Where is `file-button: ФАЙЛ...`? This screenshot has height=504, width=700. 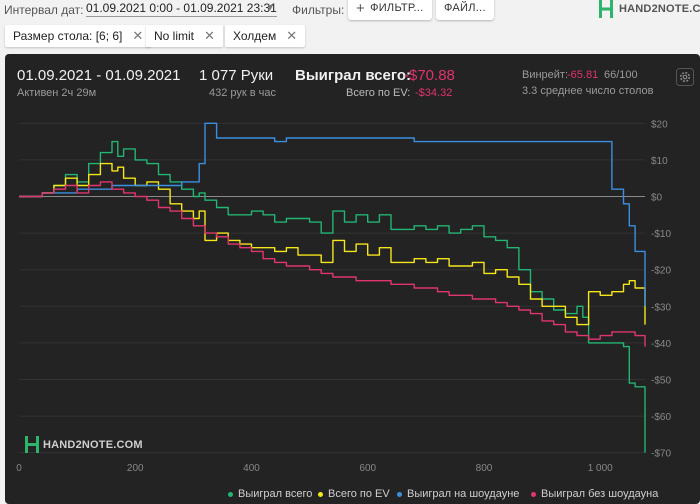 file-button: ФАЙЛ... is located at coordinates (465, 10).